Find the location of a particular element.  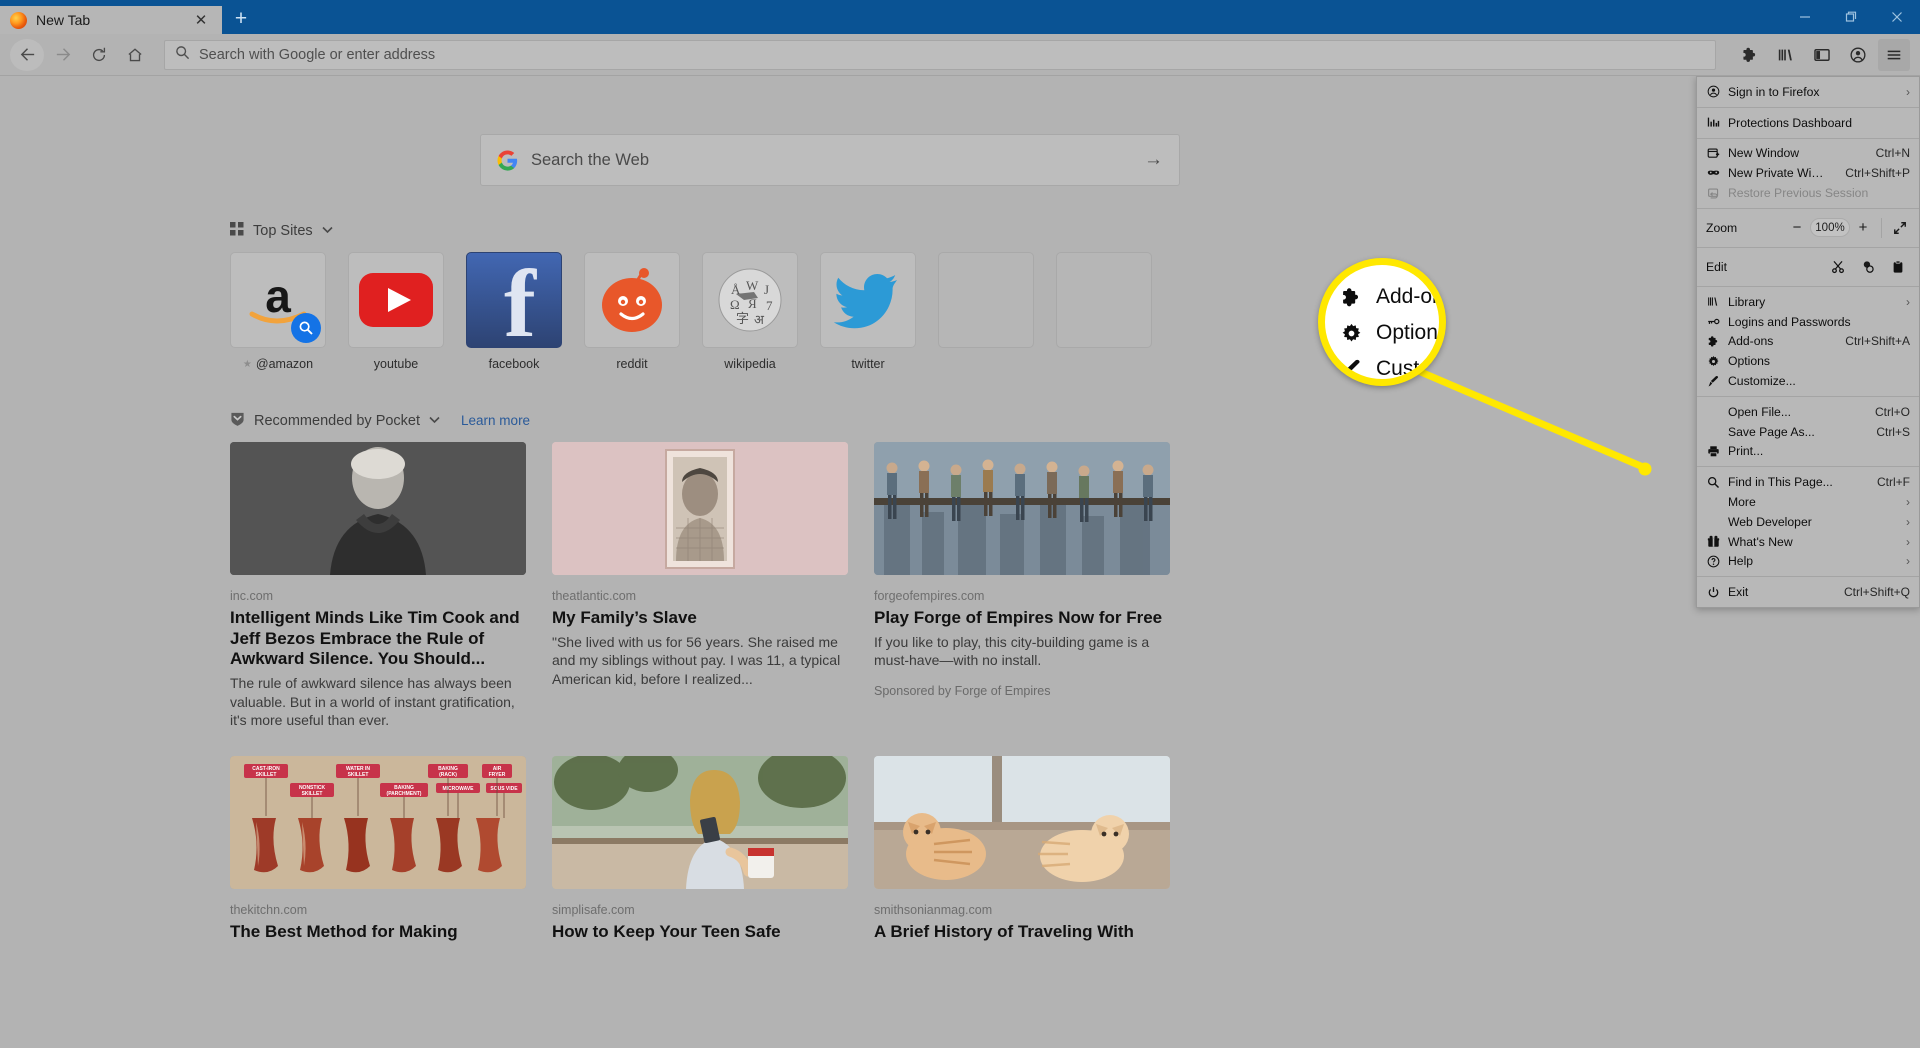

new-tab-button: + is located at coordinates (241, 19).